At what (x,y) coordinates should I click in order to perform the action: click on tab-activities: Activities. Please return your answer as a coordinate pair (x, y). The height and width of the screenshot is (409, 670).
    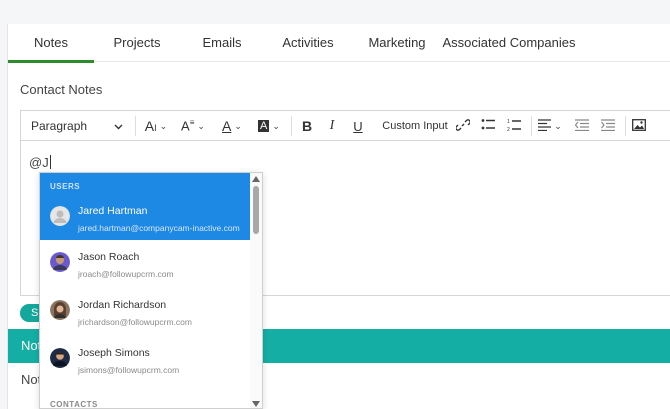
    Looking at the image, I should click on (308, 43).